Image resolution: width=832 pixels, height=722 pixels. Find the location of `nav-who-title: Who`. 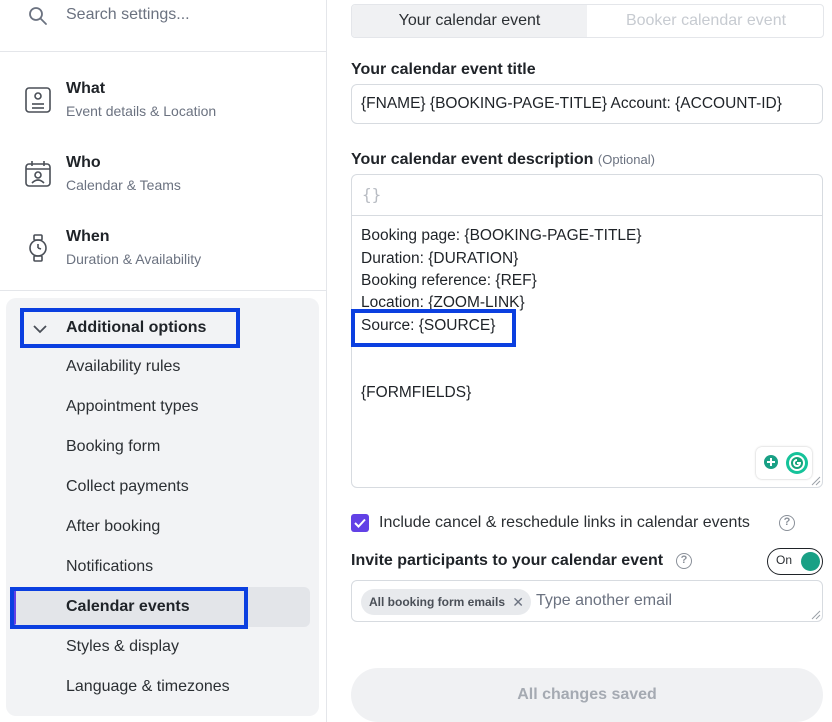

nav-who-title: Who is located at coordinates (83, 162).